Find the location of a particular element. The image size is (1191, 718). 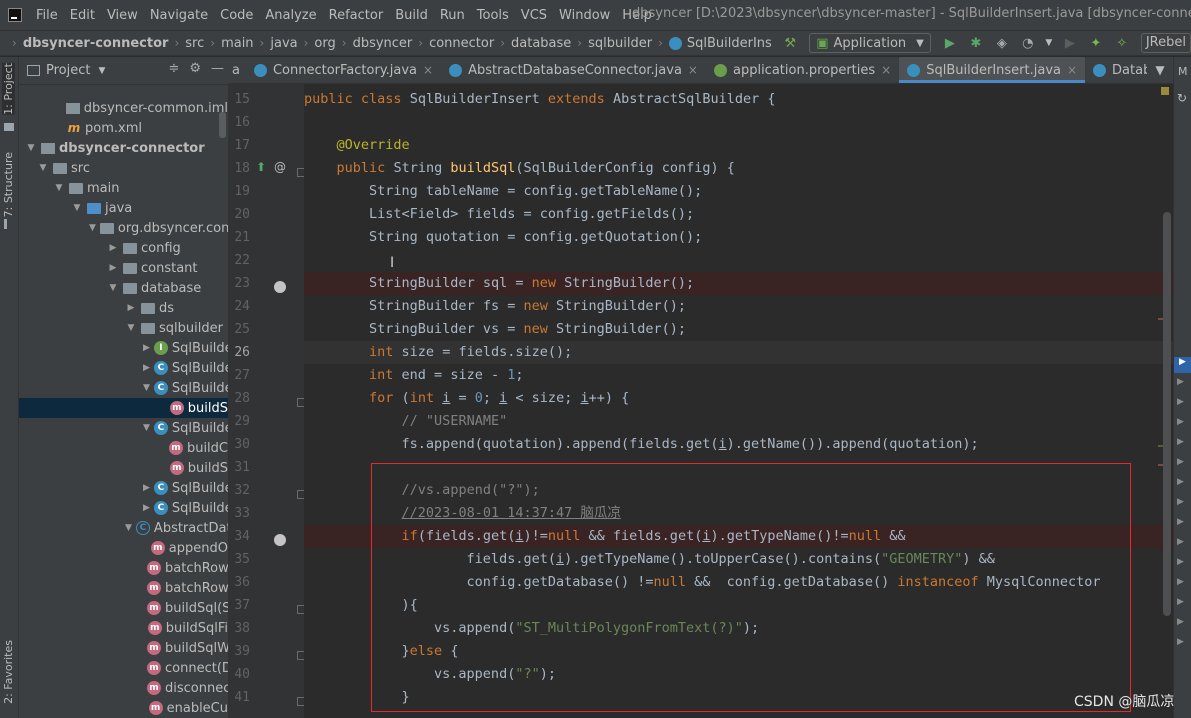

favorites-tool-tab: 2: Favorites is located at coordinates (8, 672).